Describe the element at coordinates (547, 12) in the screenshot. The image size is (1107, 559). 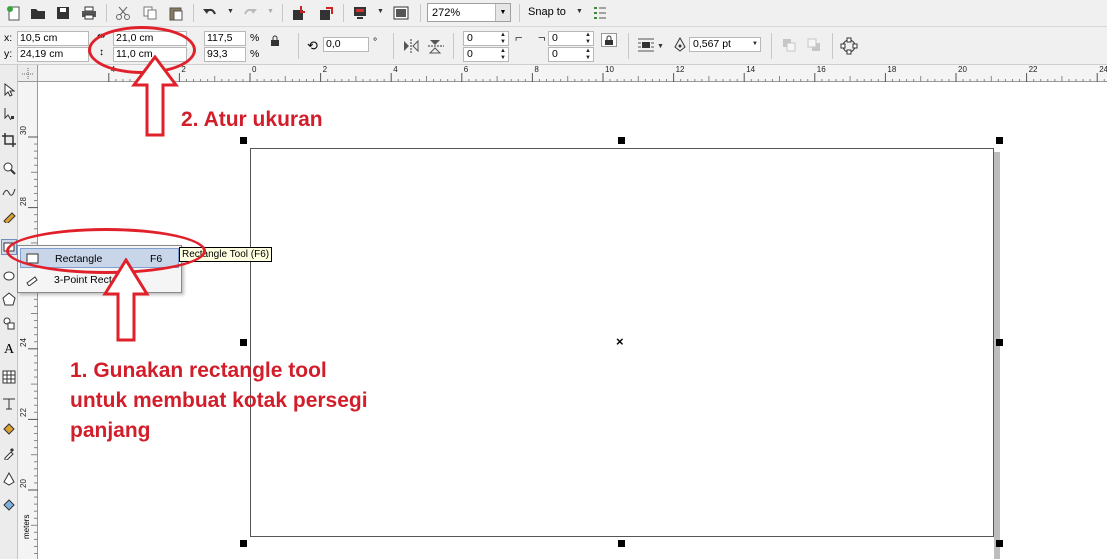
I see `snap-to-button: Snap to` at that location.